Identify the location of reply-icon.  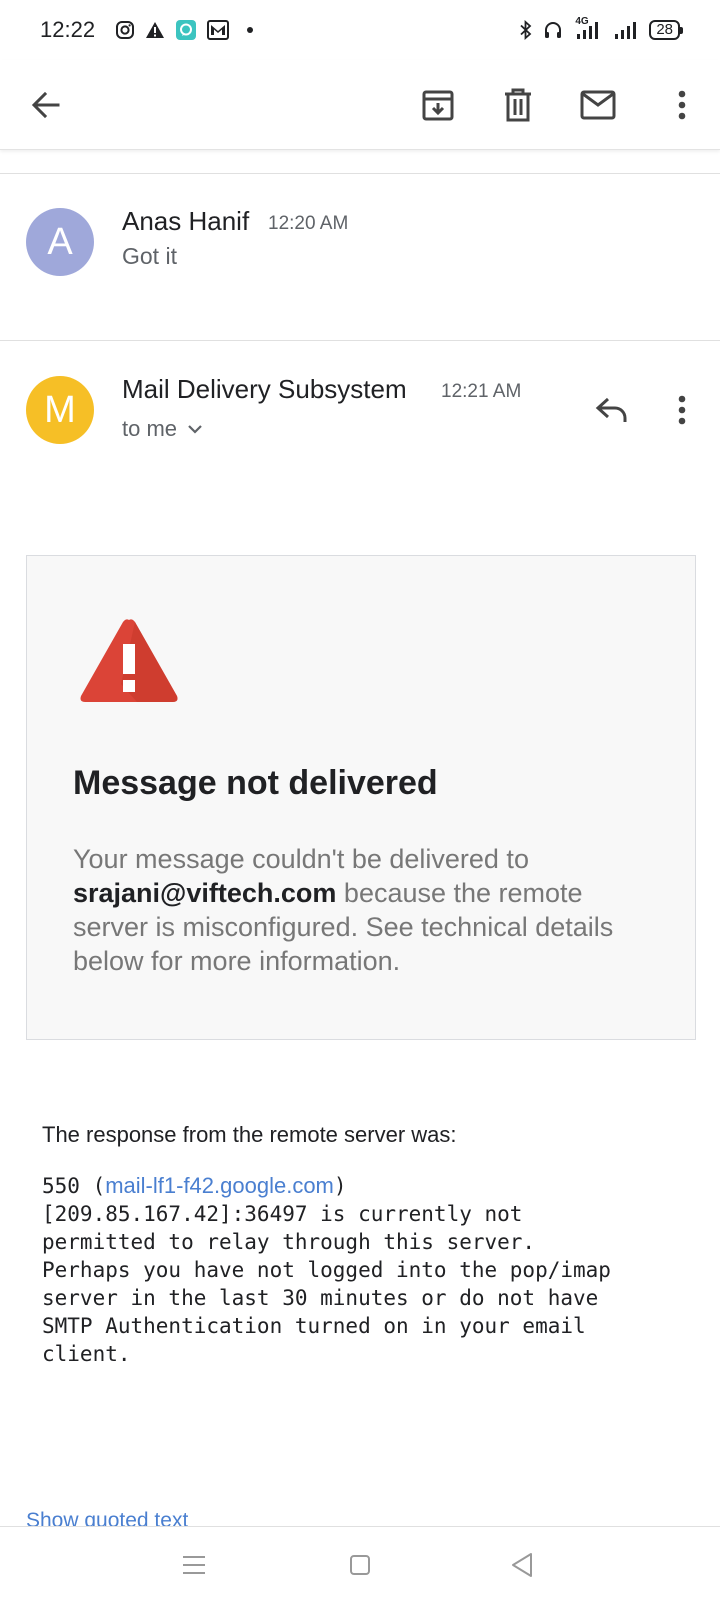
(611, 409).